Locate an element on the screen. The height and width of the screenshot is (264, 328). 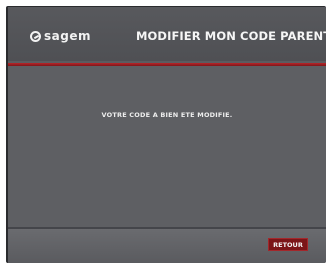
confirmation-message: VOTRE CODE A BIEN ETE MODIFIE. is located at coordinates (167, 115).